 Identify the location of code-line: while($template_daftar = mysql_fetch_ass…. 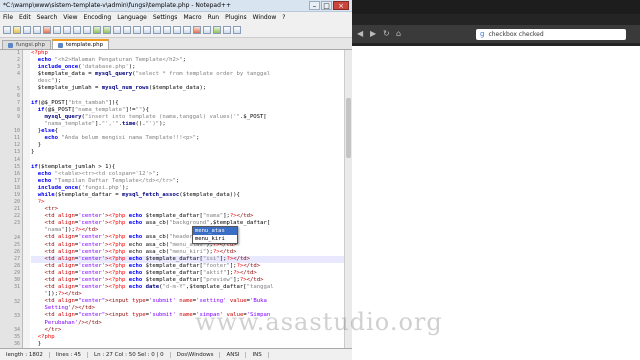
(187, 195).